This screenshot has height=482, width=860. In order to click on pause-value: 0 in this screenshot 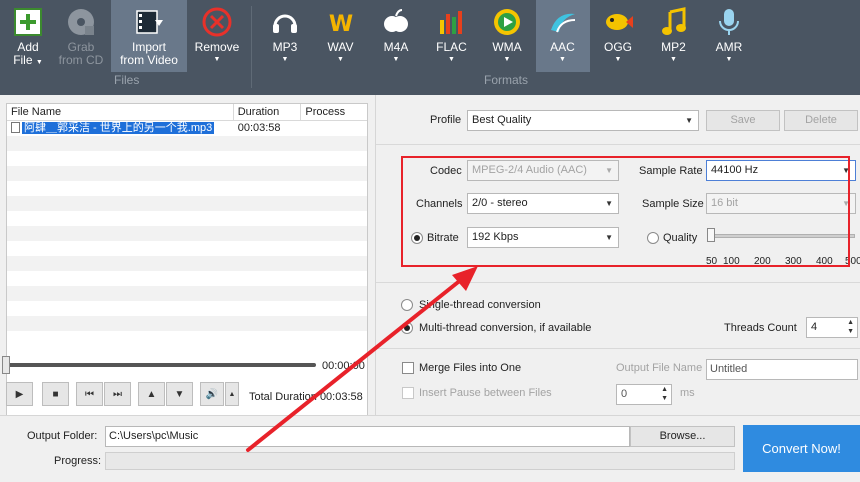, I will do `click(624, 394)`.